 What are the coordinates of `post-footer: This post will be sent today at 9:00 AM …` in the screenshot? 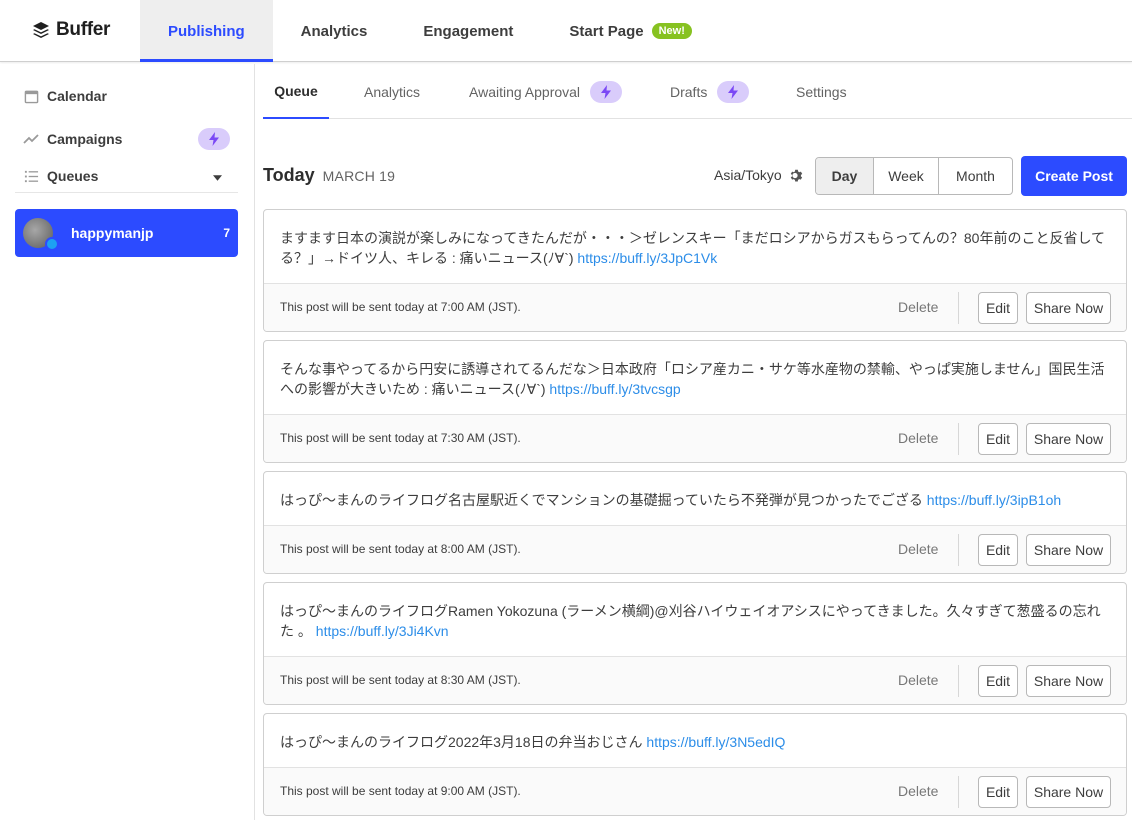 It's located at (695, 791).